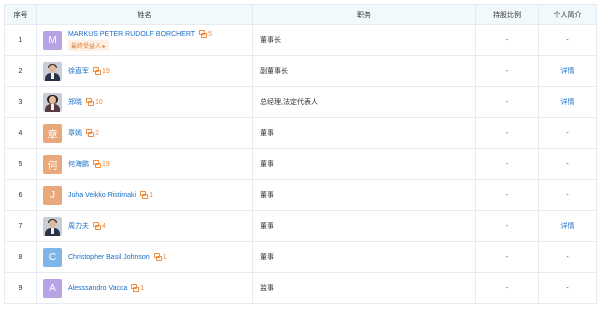  Describe the element at coordinates (144, 102) in the screenshot. I see `name-cell: 郑晓 10` at that location.